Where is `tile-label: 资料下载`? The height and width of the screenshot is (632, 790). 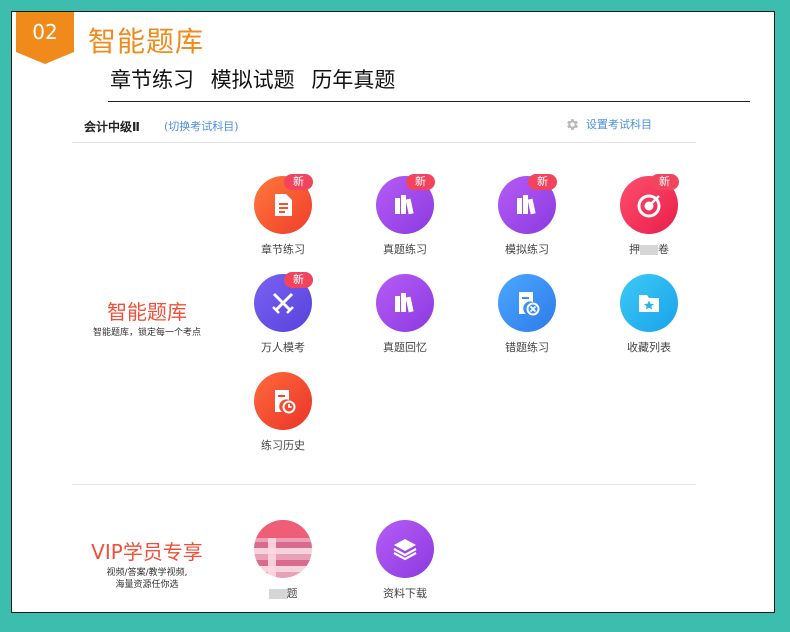
tile-label: 资料下载 is located at coordinates (405, 593).